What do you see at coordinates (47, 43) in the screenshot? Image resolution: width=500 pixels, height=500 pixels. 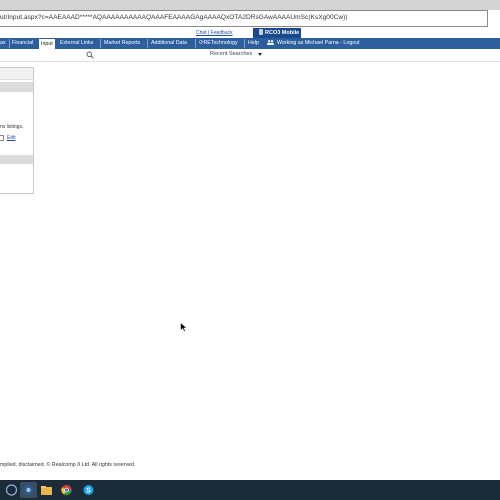 I see `nav-input: Input` at bounding box center [47, 43].